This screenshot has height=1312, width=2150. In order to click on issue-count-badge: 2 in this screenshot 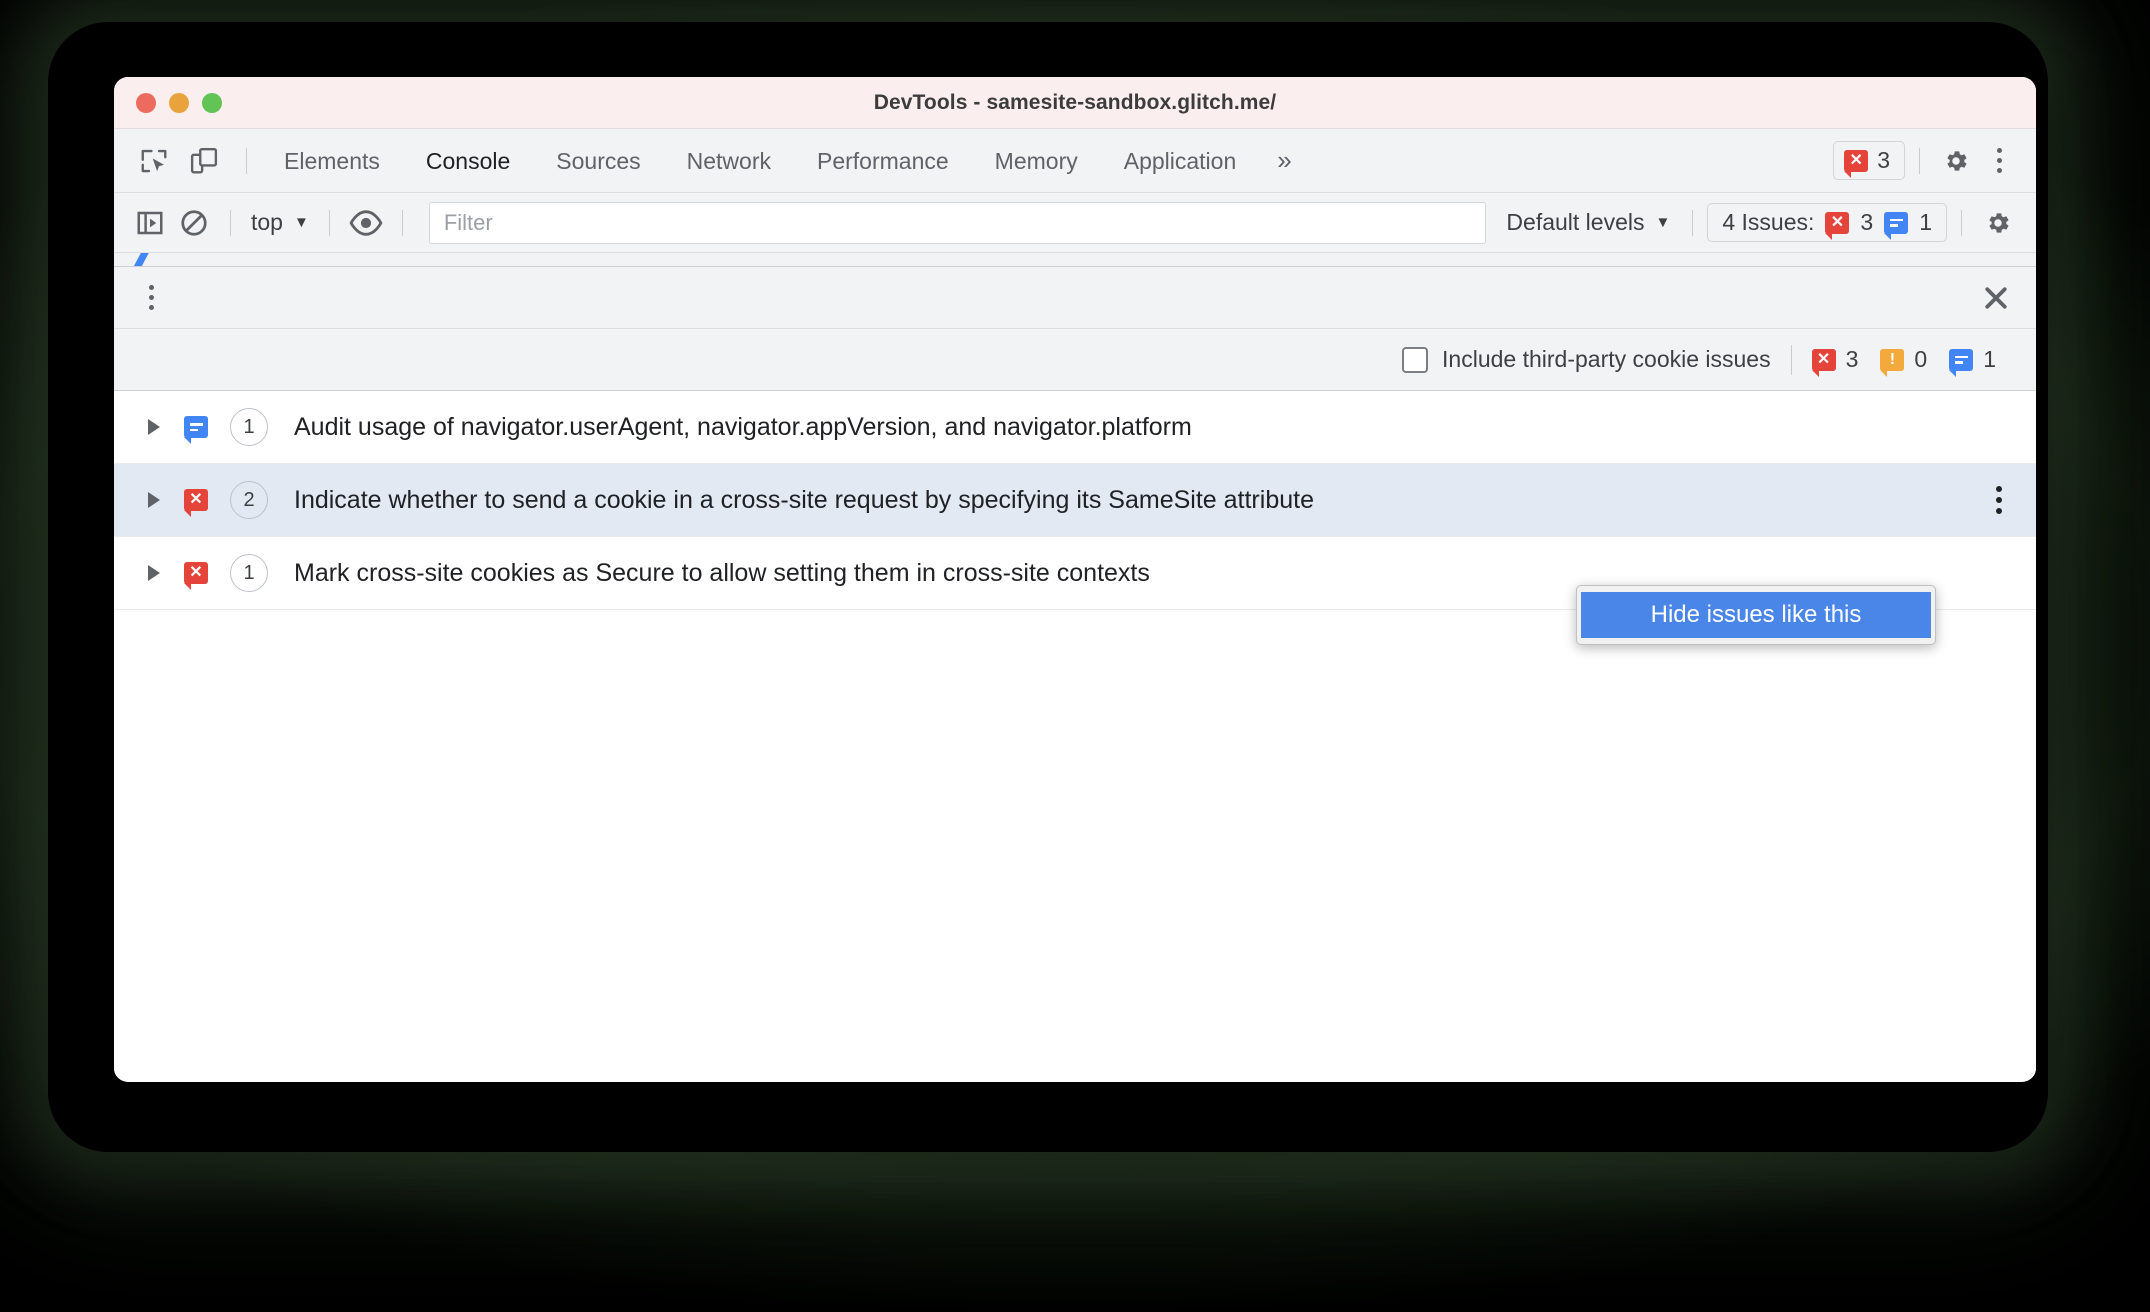, I will do `click(249, 500)`.